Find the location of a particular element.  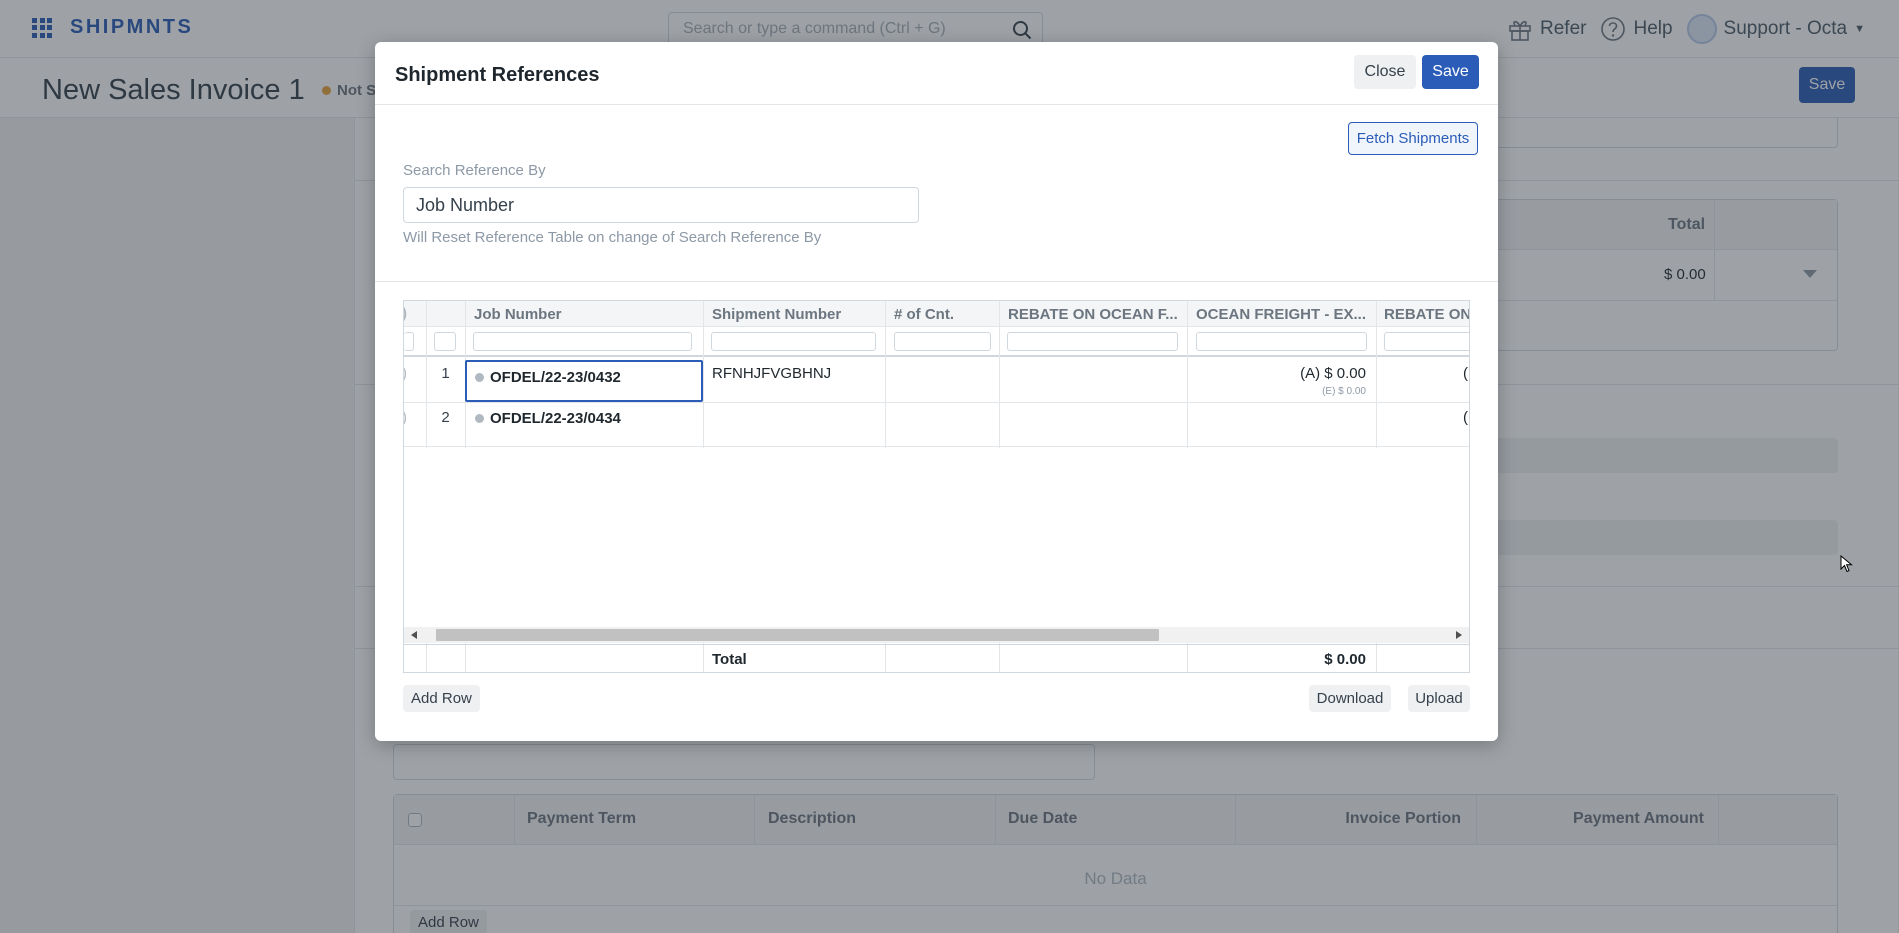

scroll-right-icon is located at coordinates (1459, 635).